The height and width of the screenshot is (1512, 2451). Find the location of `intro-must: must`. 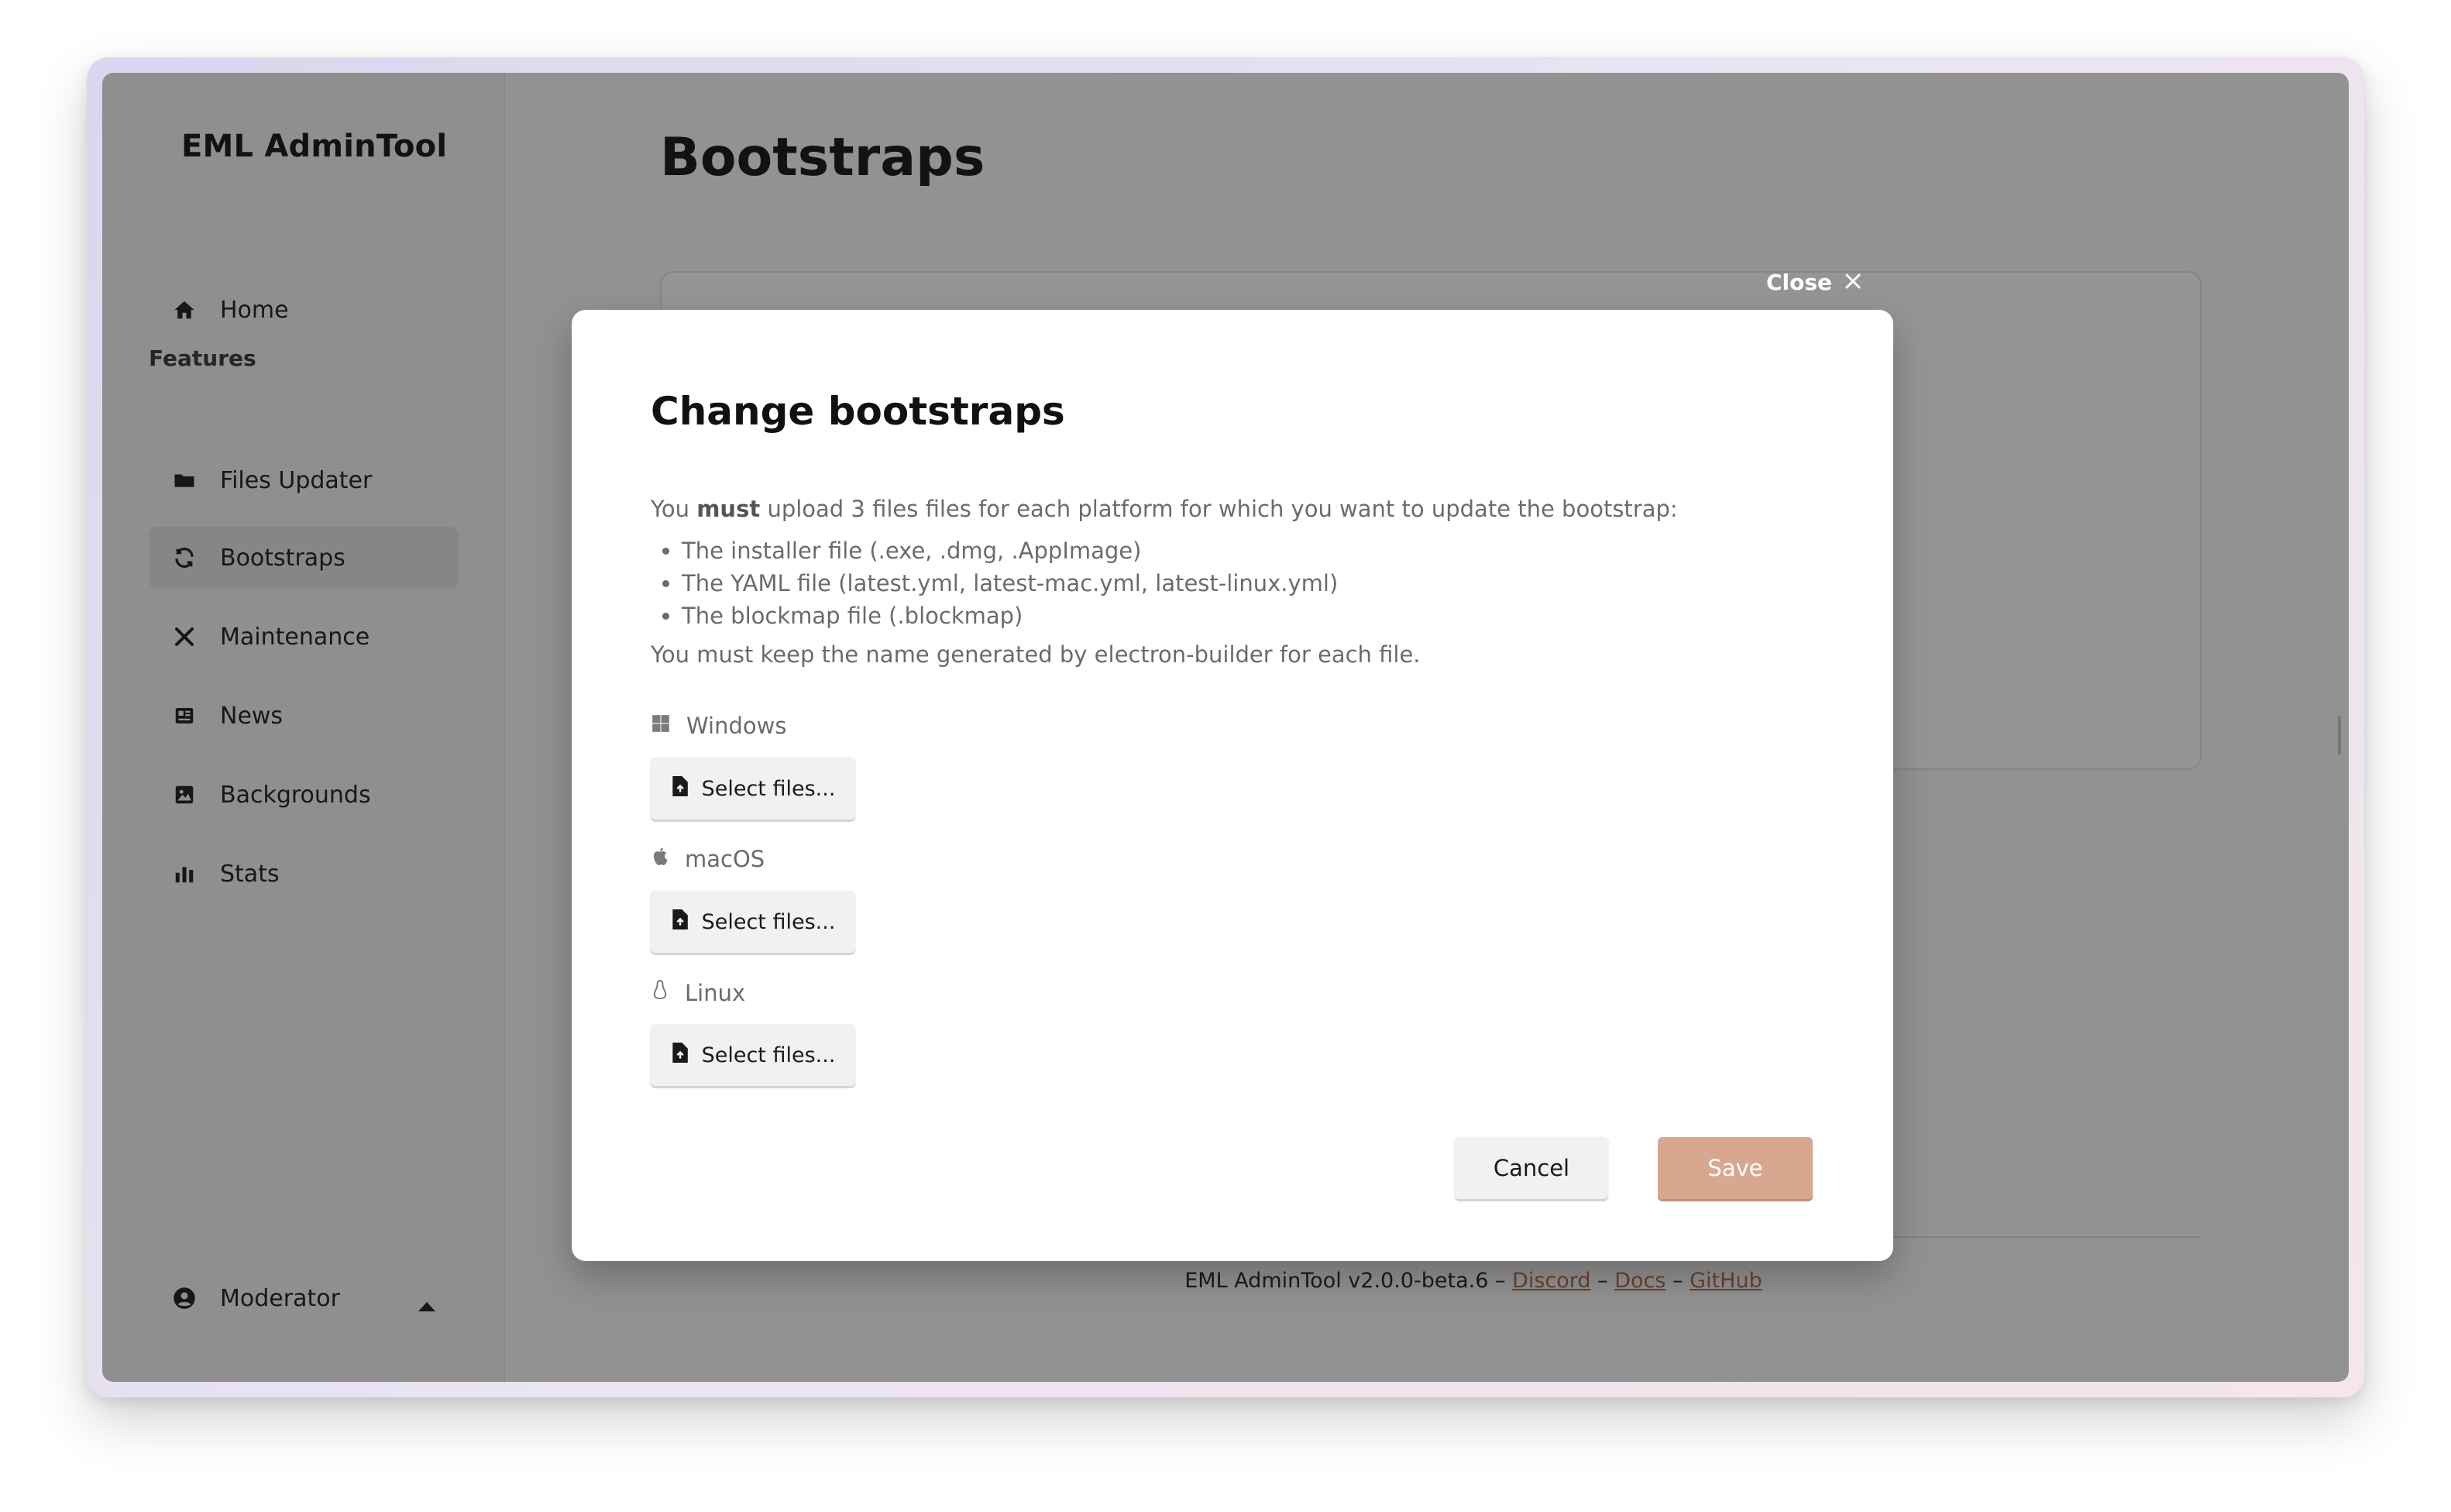

intro-must: must is located at coordinates (728, 509).